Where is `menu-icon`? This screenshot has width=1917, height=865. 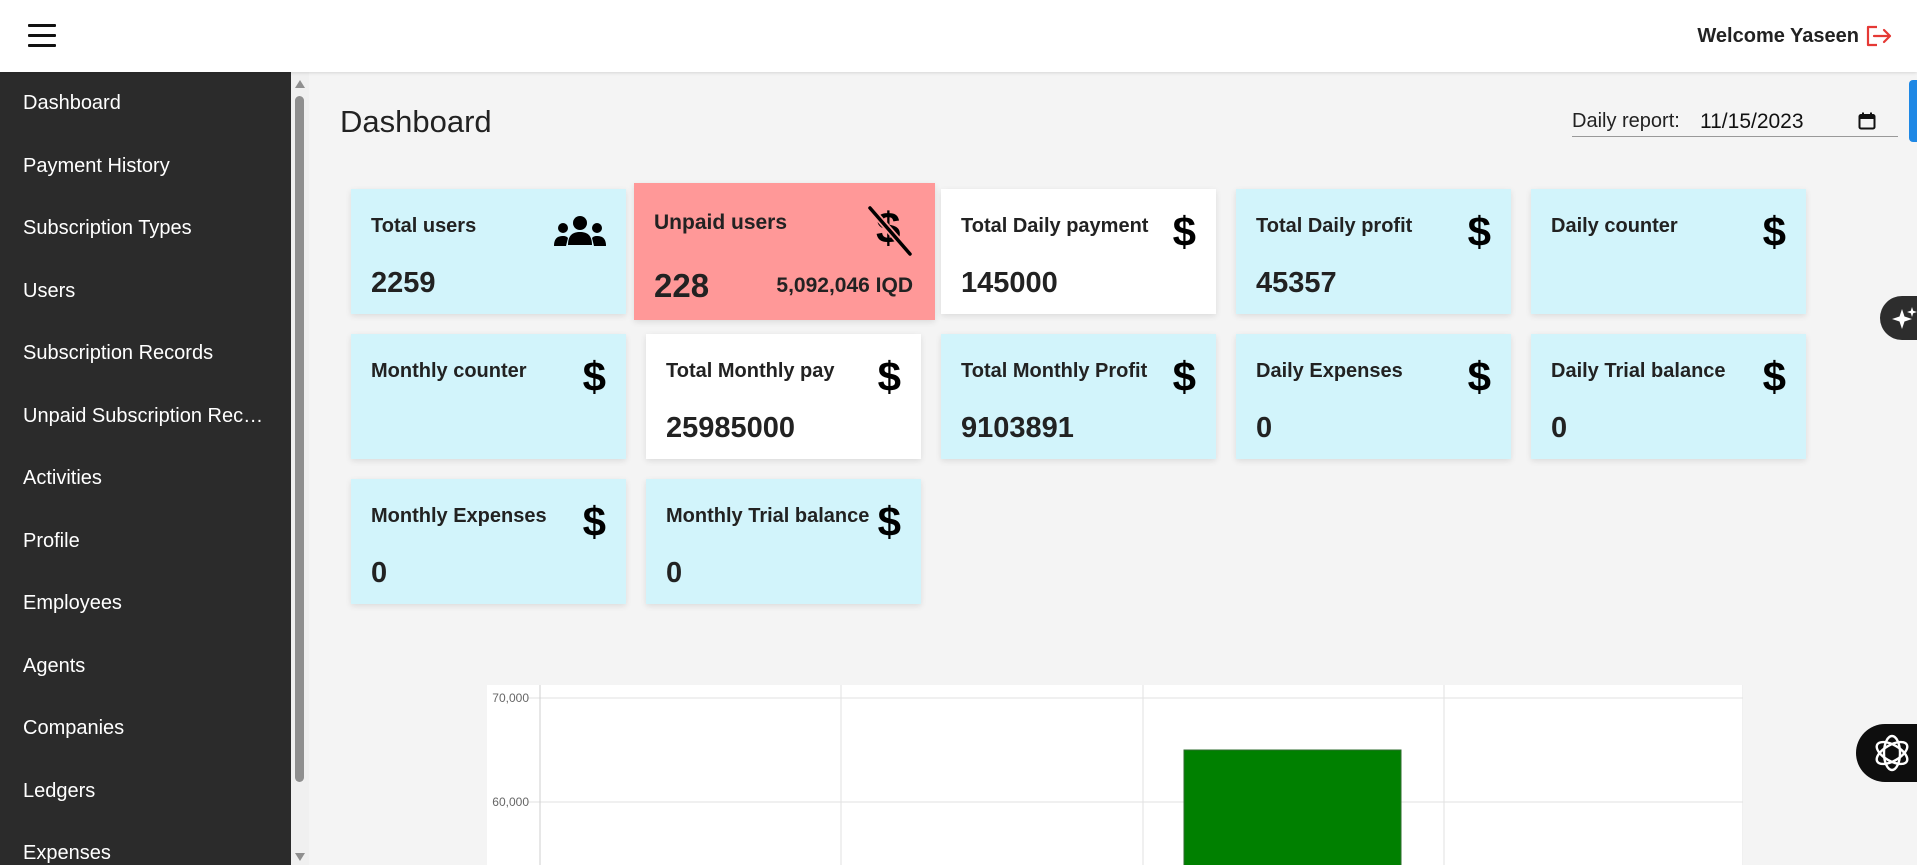 menu-icon is located at coordinates (42, 36).